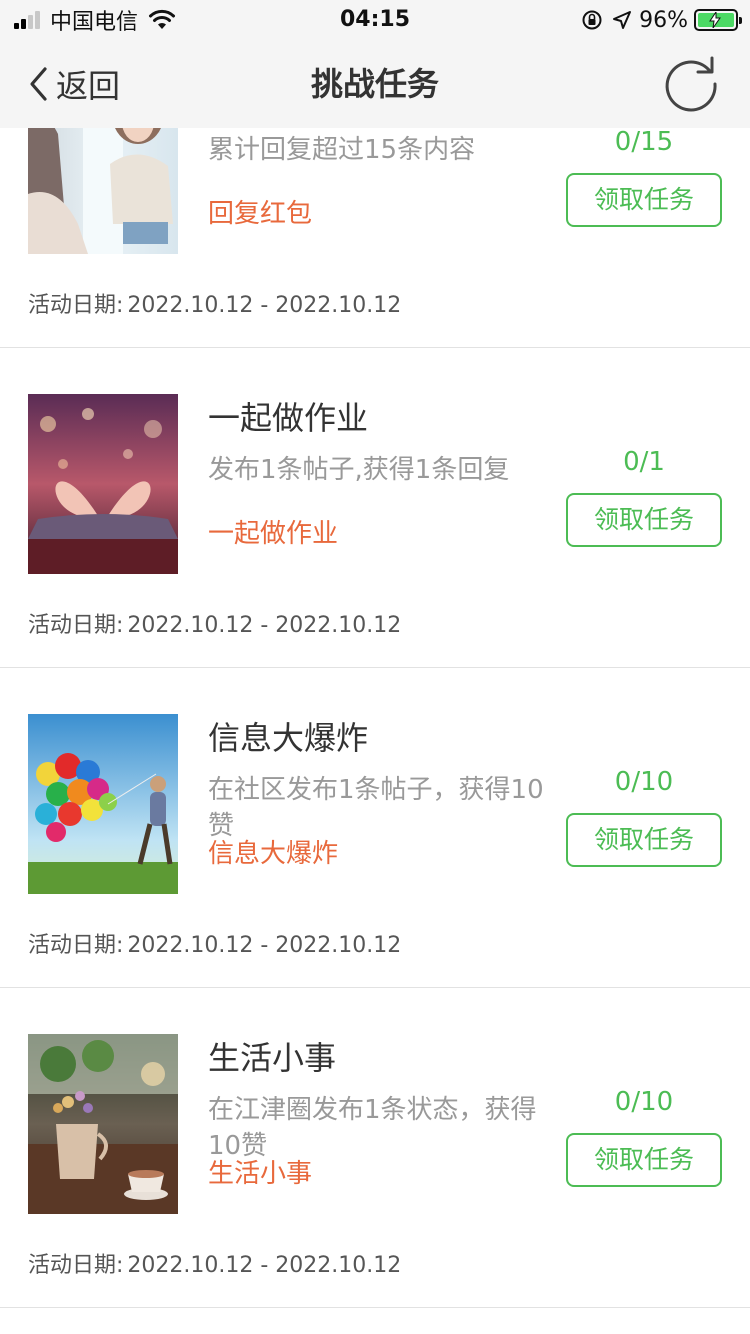 Image resolution: width=750 pixels, height=1334 pixels. What do you see at coordinates (288, 418) in the screenshot?
I see `task-title: 一起做作业` at bounding box center [288, 418].